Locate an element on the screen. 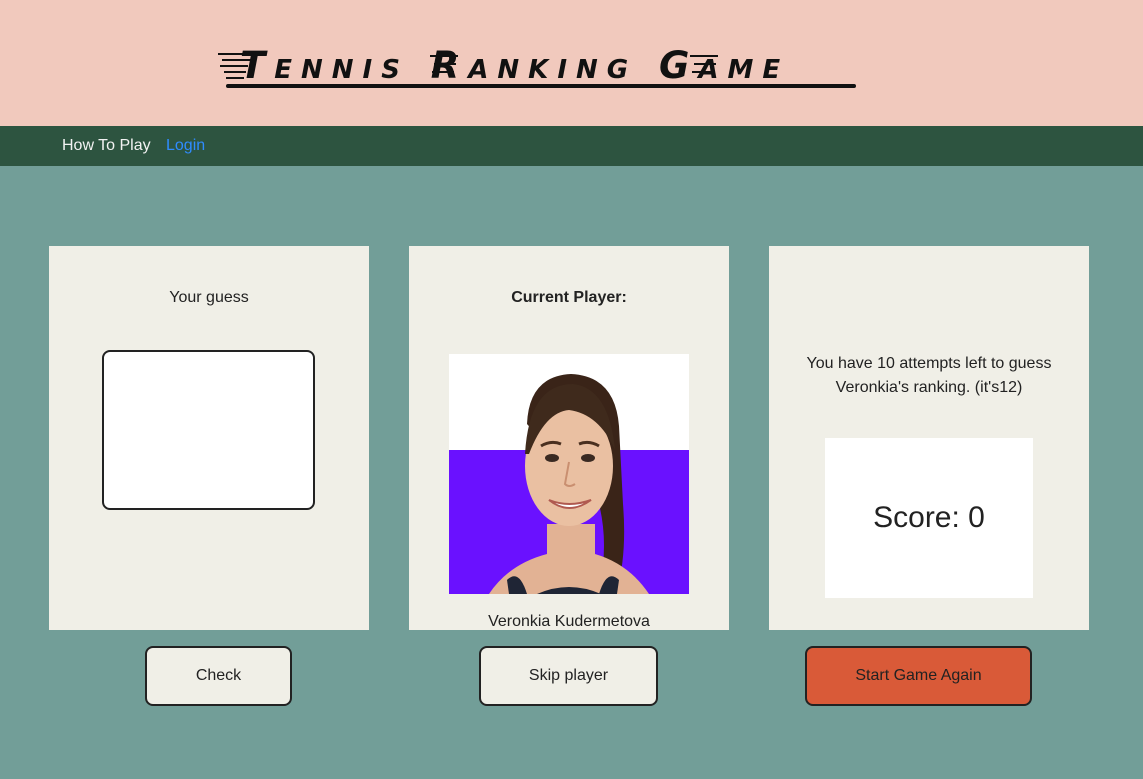  guess-input is located at coordinates (208, 430).